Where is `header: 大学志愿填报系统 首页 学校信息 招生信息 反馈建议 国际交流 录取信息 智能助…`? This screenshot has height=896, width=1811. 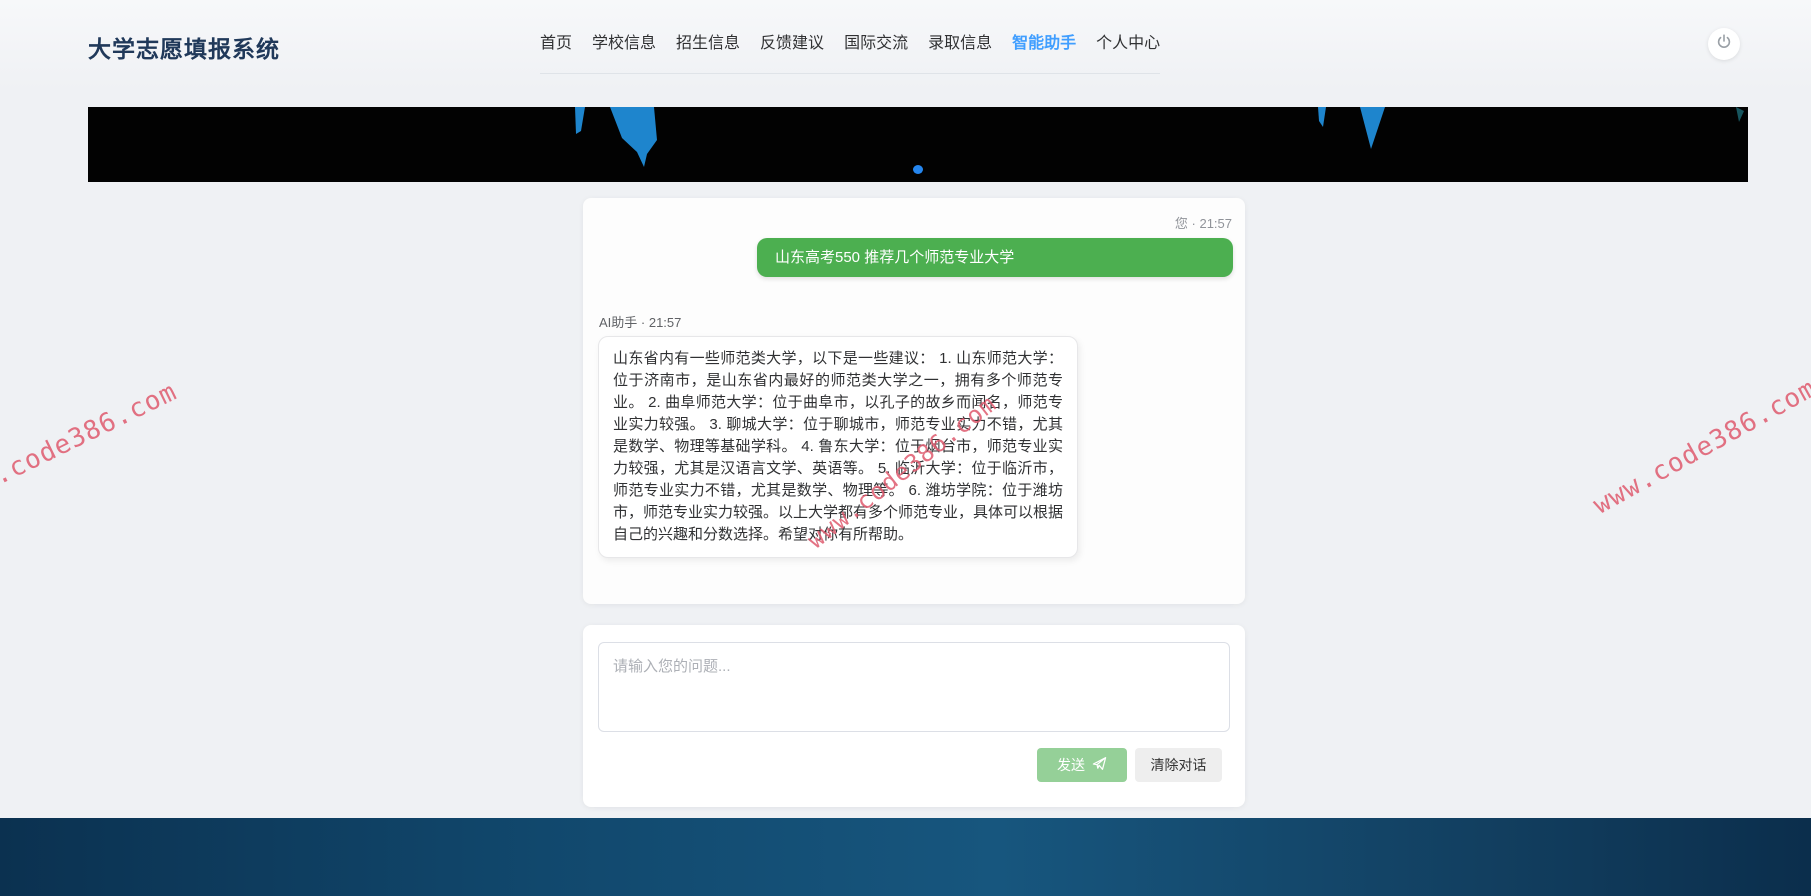 header: 大学志愿填报系统 首页 学校信息 招生信息 反馈建议 国际交流 录取信息 智能助… is located at coordinates (905, 45).